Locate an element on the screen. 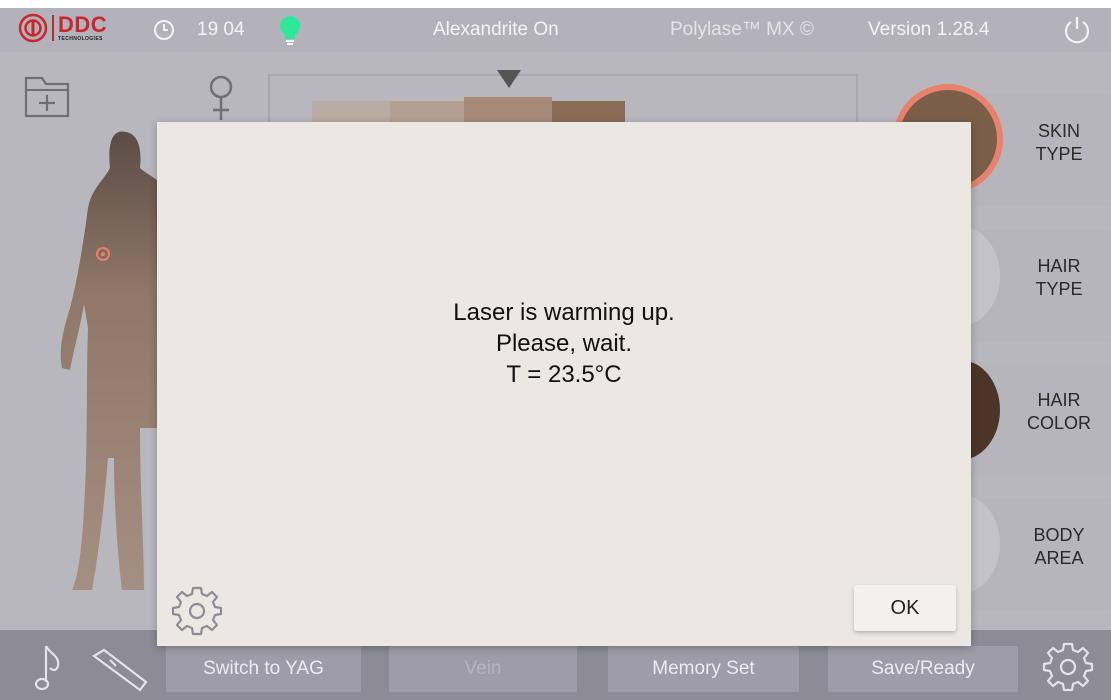 This screenshot has width=1111, height=700. ok-button: OK is located at coordinates (905, 608).